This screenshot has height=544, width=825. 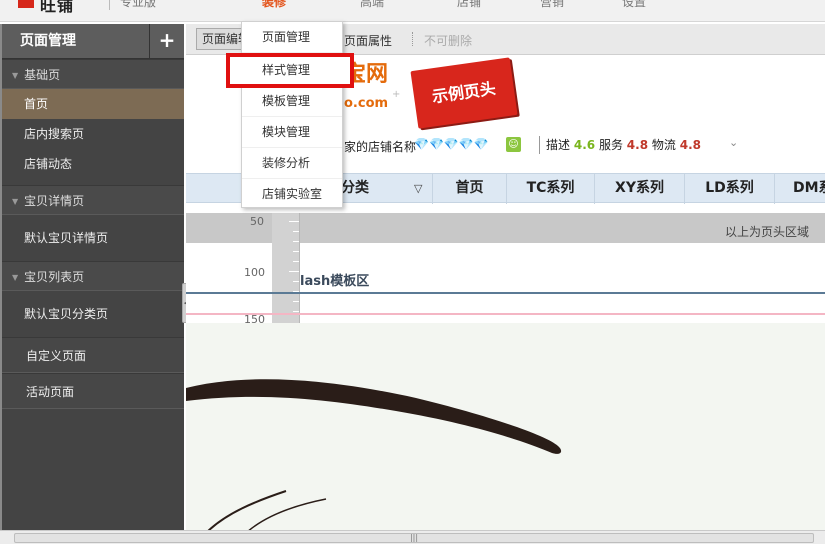 I want to click on nav-item: LD系列, so click(x=729, y=189).